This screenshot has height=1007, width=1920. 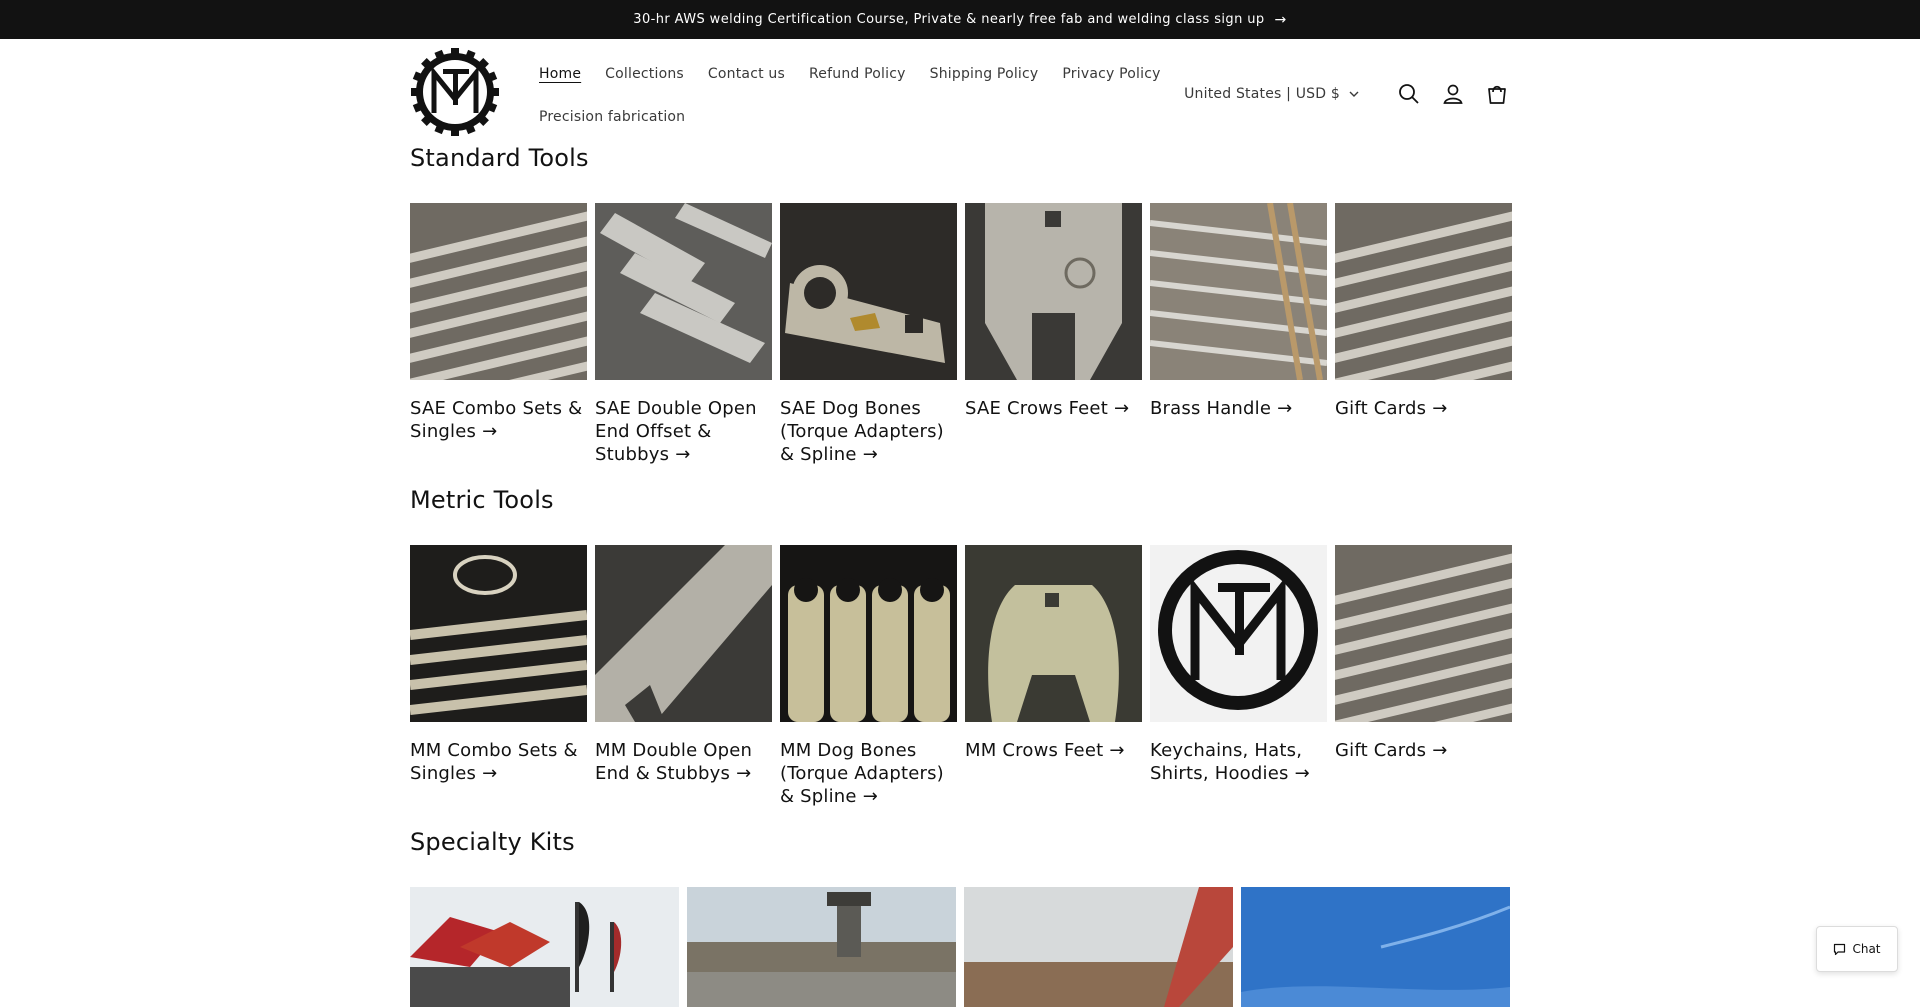 I want to click on cart-icon, so click(x=1497, y=94).